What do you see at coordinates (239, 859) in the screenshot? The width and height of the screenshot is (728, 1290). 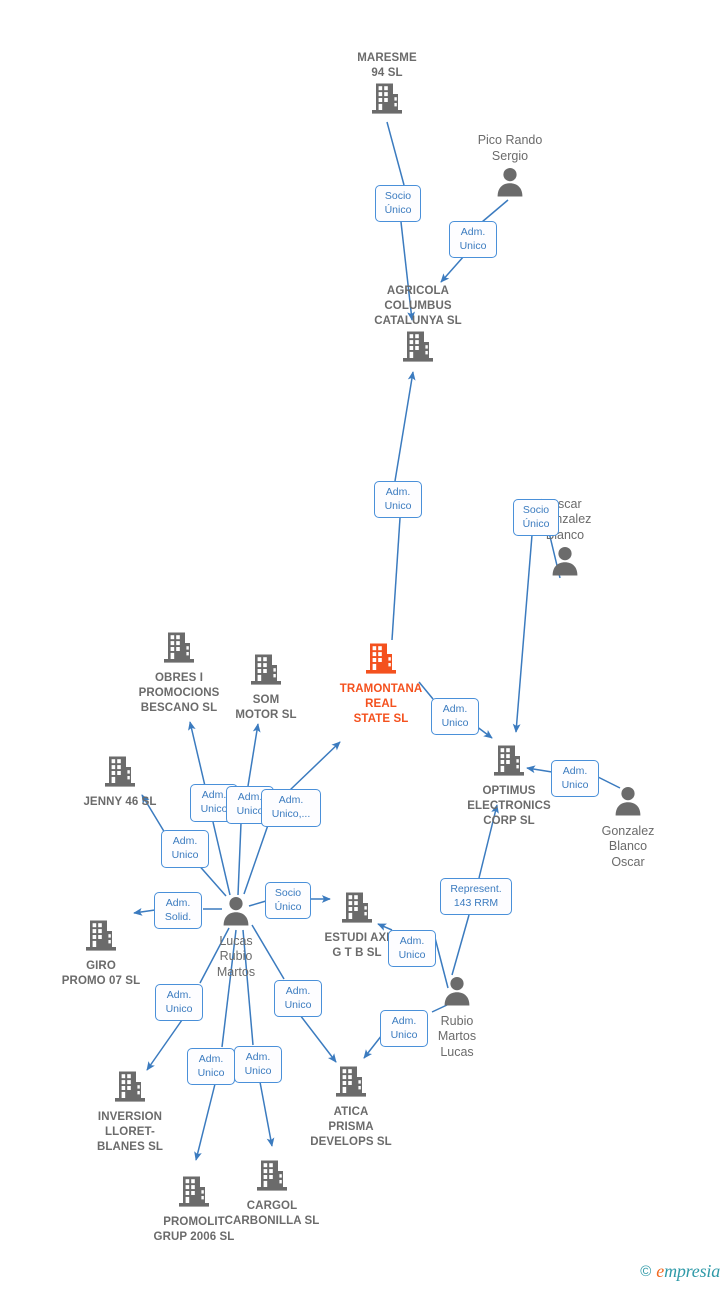 I see `edge-e9-seg0` at bounding box center [239, 859].